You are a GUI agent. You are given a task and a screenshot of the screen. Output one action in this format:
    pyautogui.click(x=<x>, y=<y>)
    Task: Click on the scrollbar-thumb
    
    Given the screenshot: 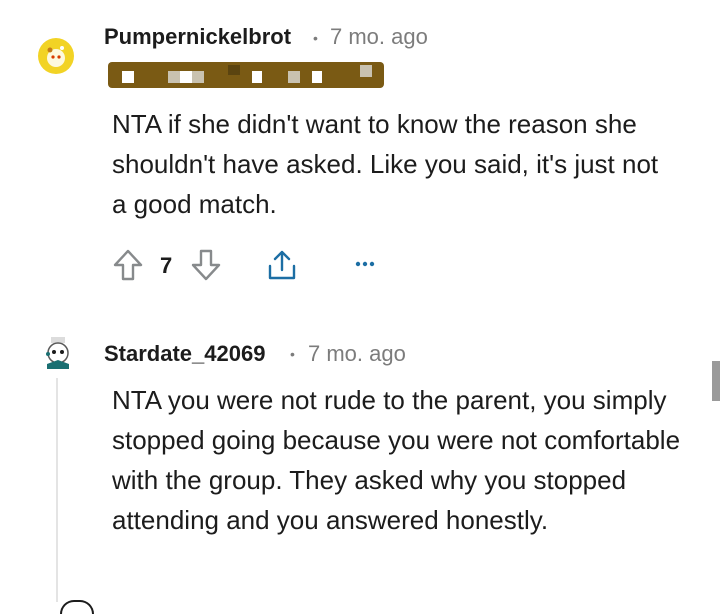 What is the action you would take?
    pyautogui.click(x=716, y=381)
    